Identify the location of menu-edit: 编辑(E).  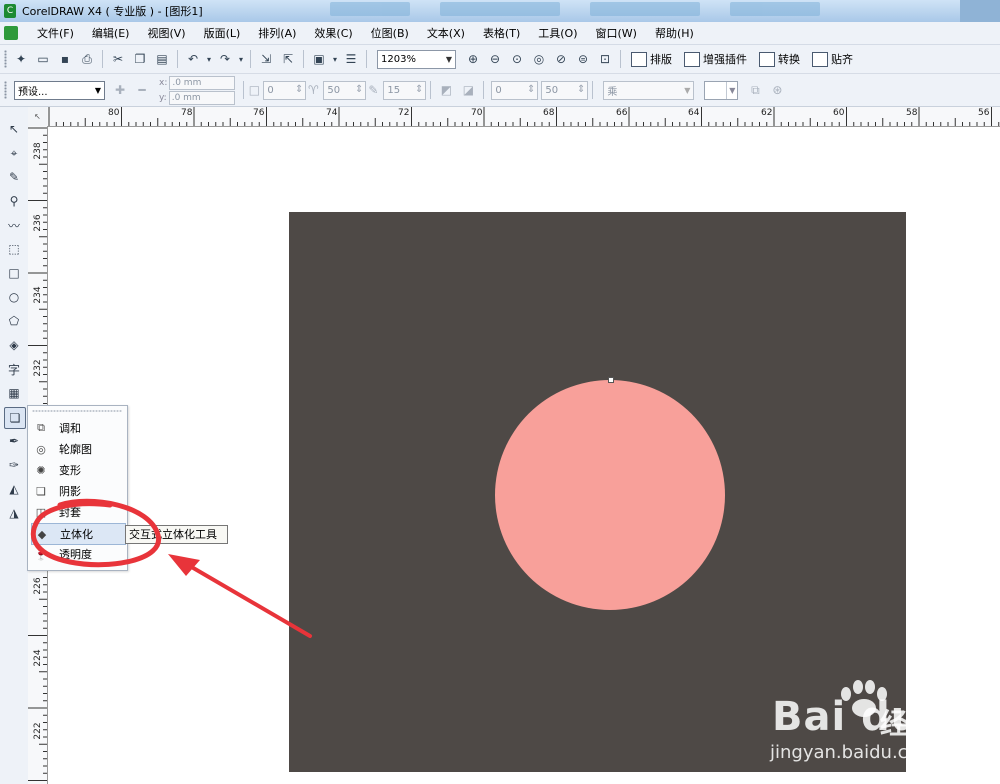
(111, 33).